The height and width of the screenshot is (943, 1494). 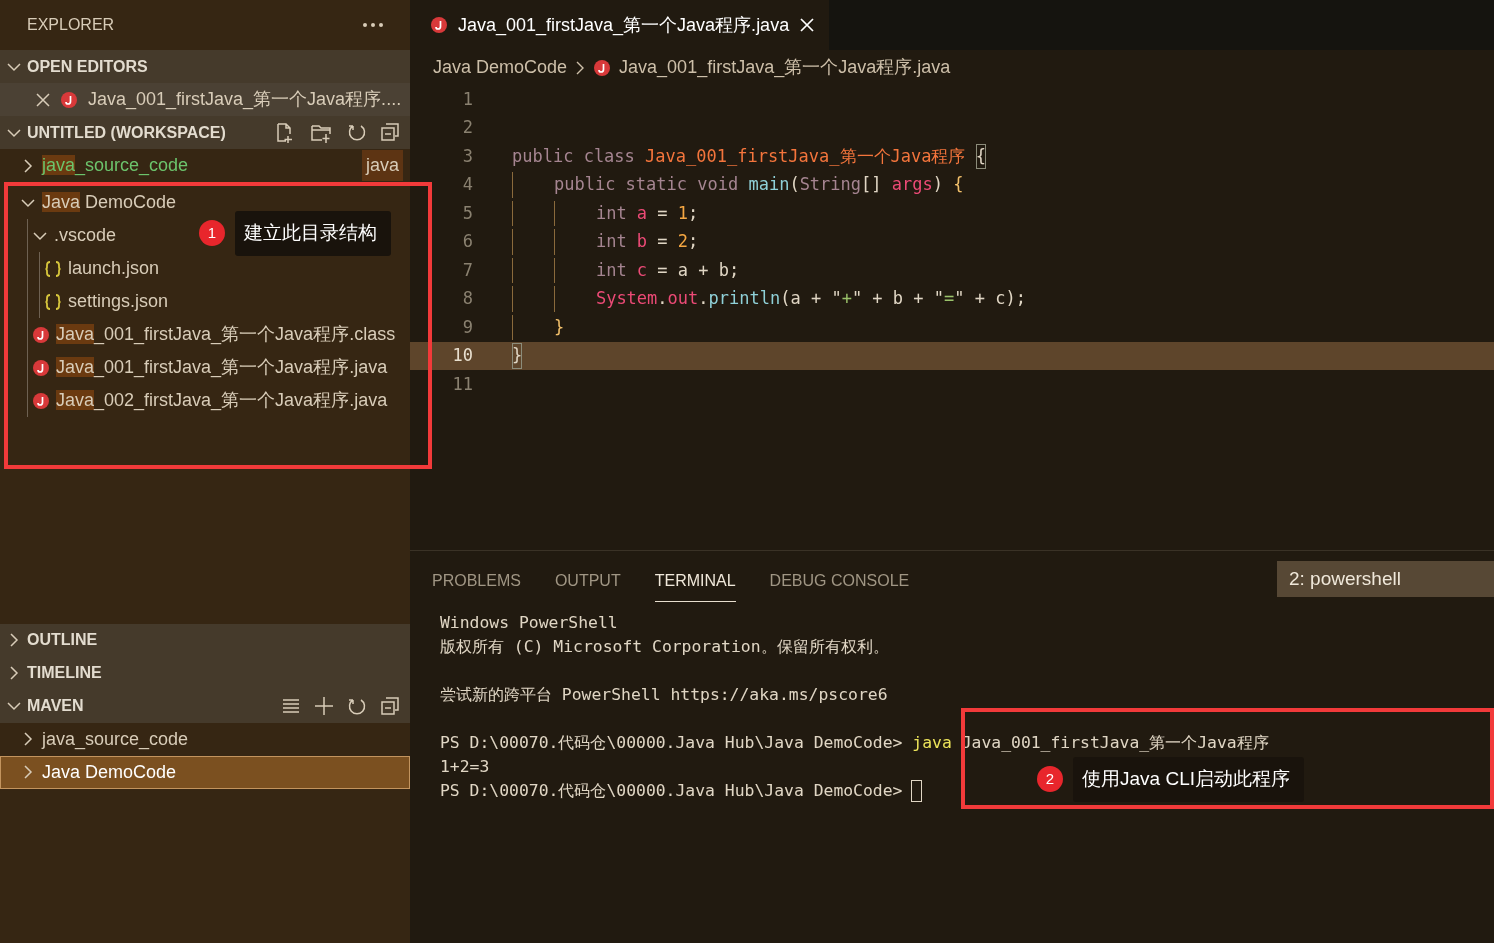 What do you see at coordinates (1188, 779) in the screenshot?
I see `callout-tooltip: 使用Java CLI启动此程序` at bounding box center [1188, 779].